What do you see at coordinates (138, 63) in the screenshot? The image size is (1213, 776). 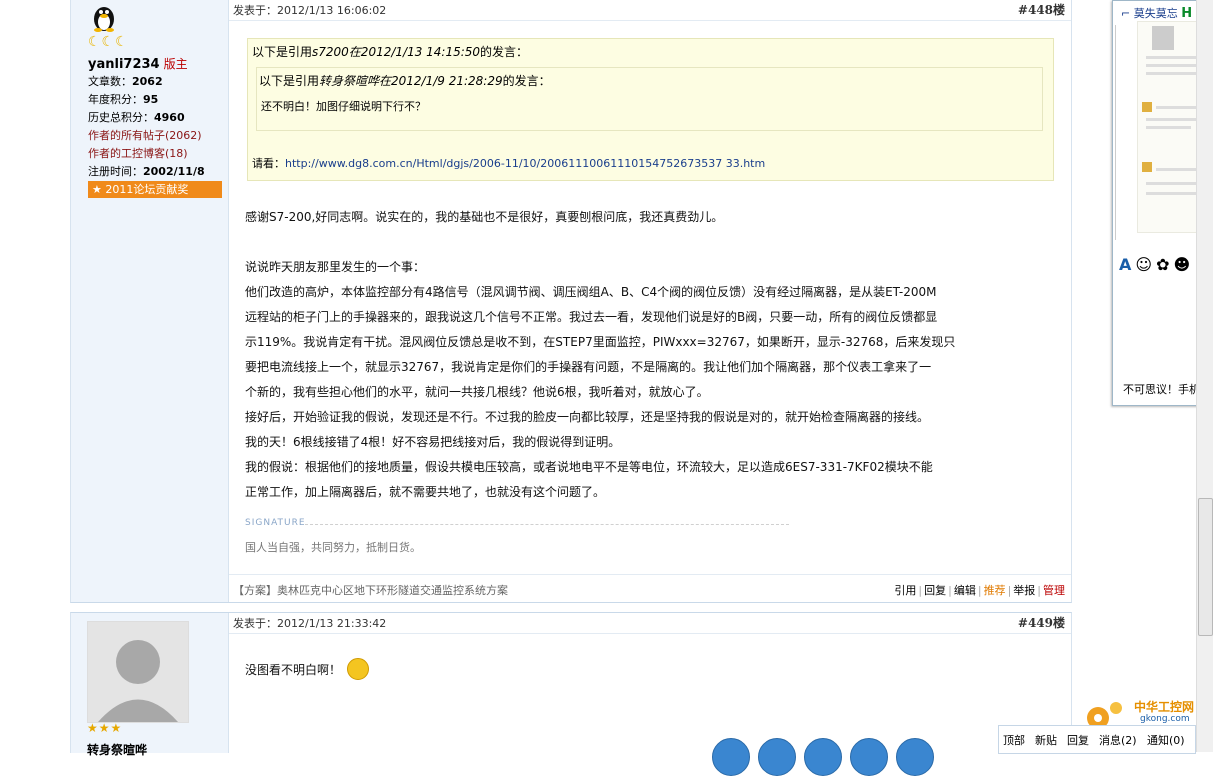 I see `author-name: yanli7234 版主` at bounding box center [138, 63].